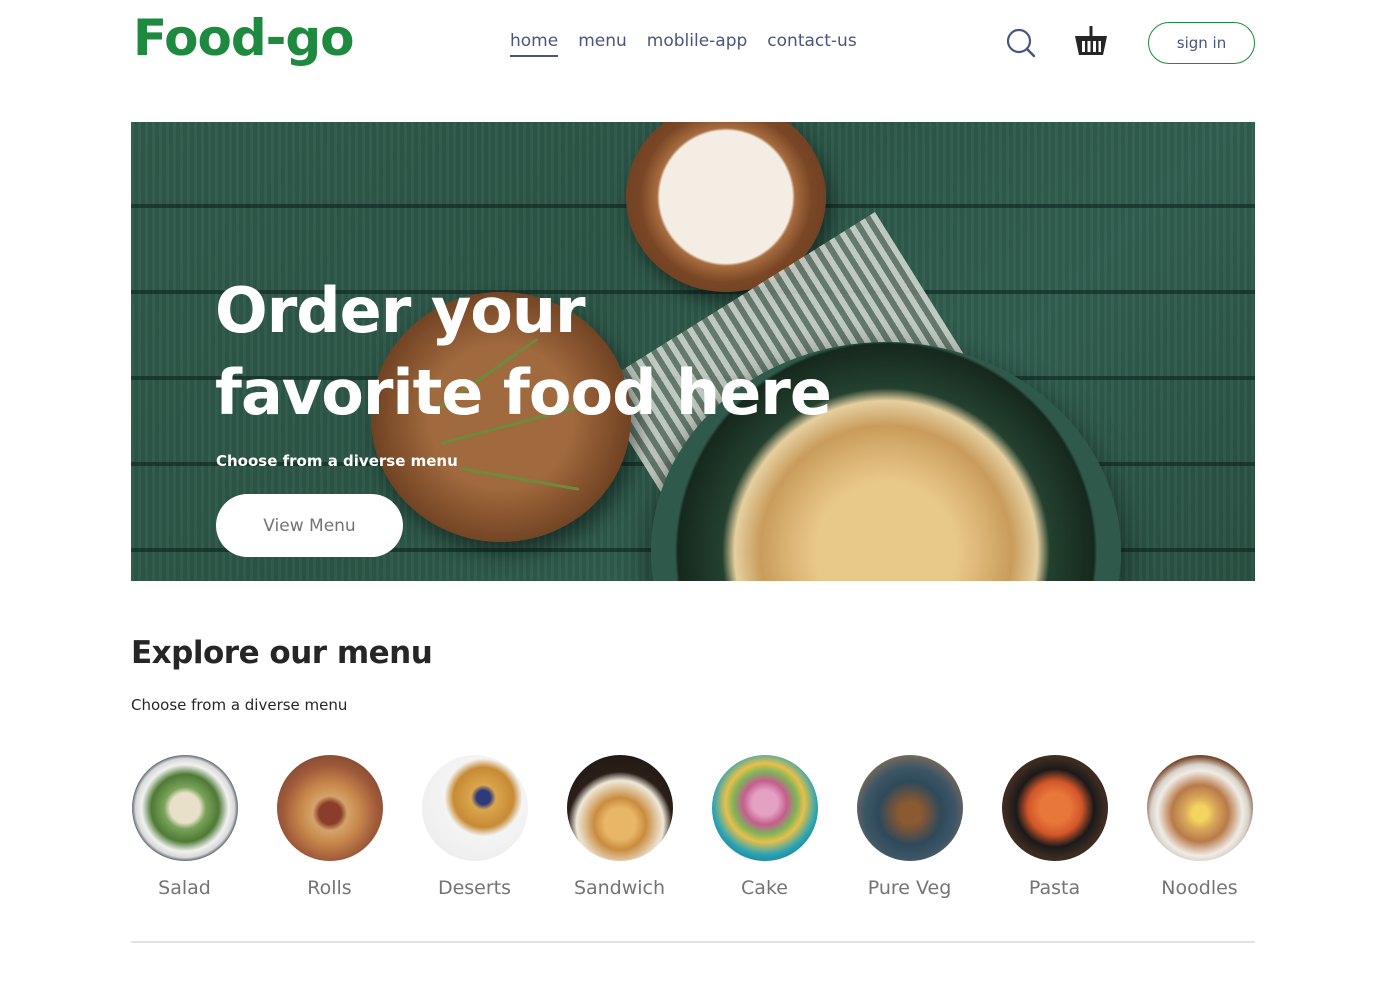 Image resolution: width=1386 pixels, height=982 pixels. I want to click on menu-item-sandwich: Sandwich, so click(619, 827).